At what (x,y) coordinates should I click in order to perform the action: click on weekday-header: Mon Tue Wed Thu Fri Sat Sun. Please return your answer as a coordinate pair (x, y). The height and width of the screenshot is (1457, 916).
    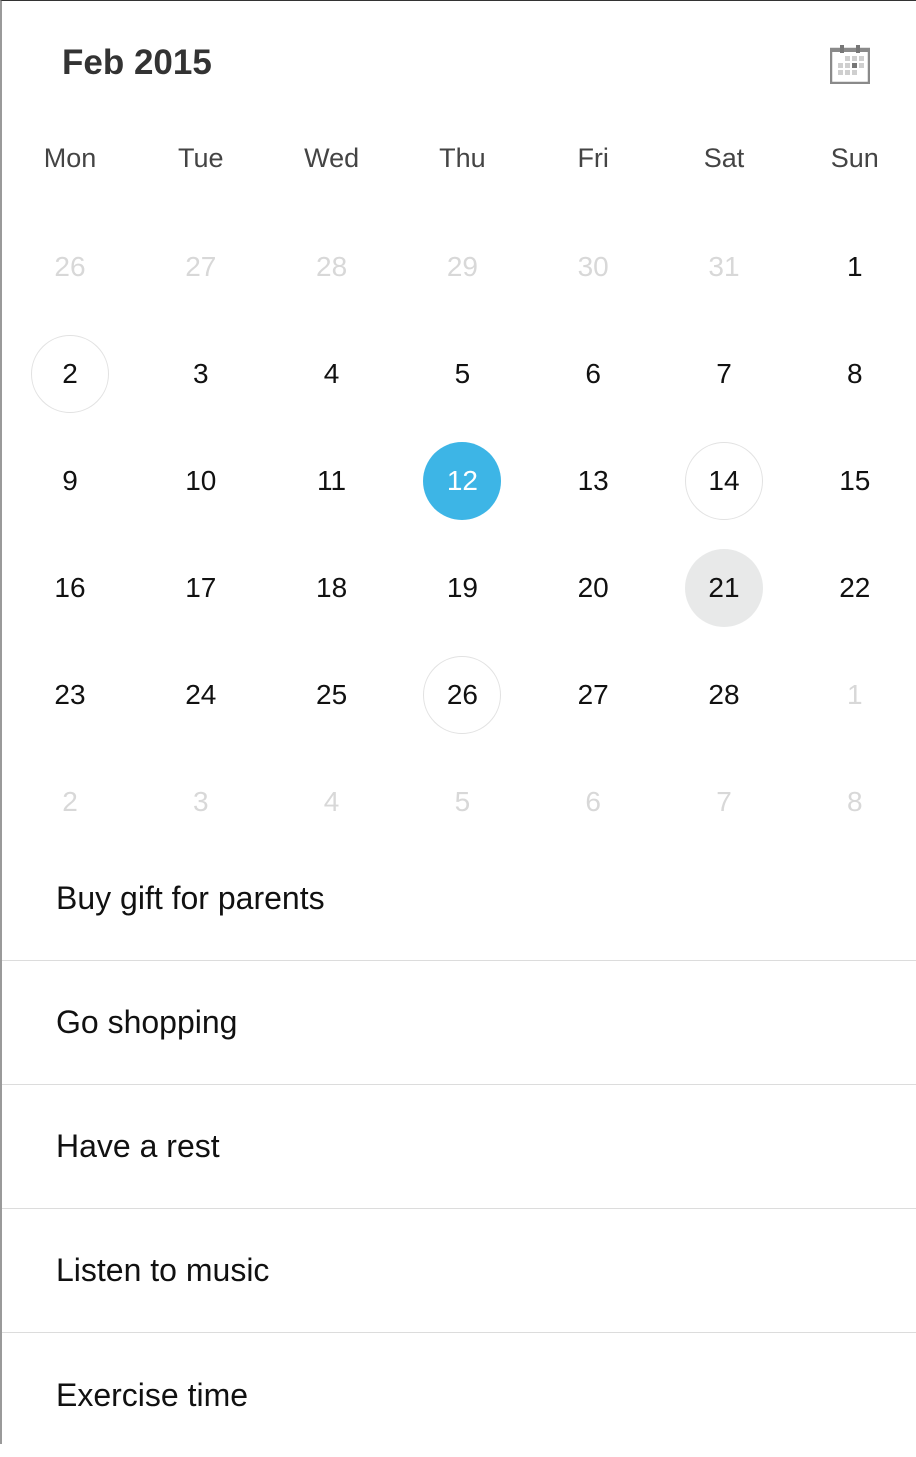
    Looking at the image, I should click on (459, 163).